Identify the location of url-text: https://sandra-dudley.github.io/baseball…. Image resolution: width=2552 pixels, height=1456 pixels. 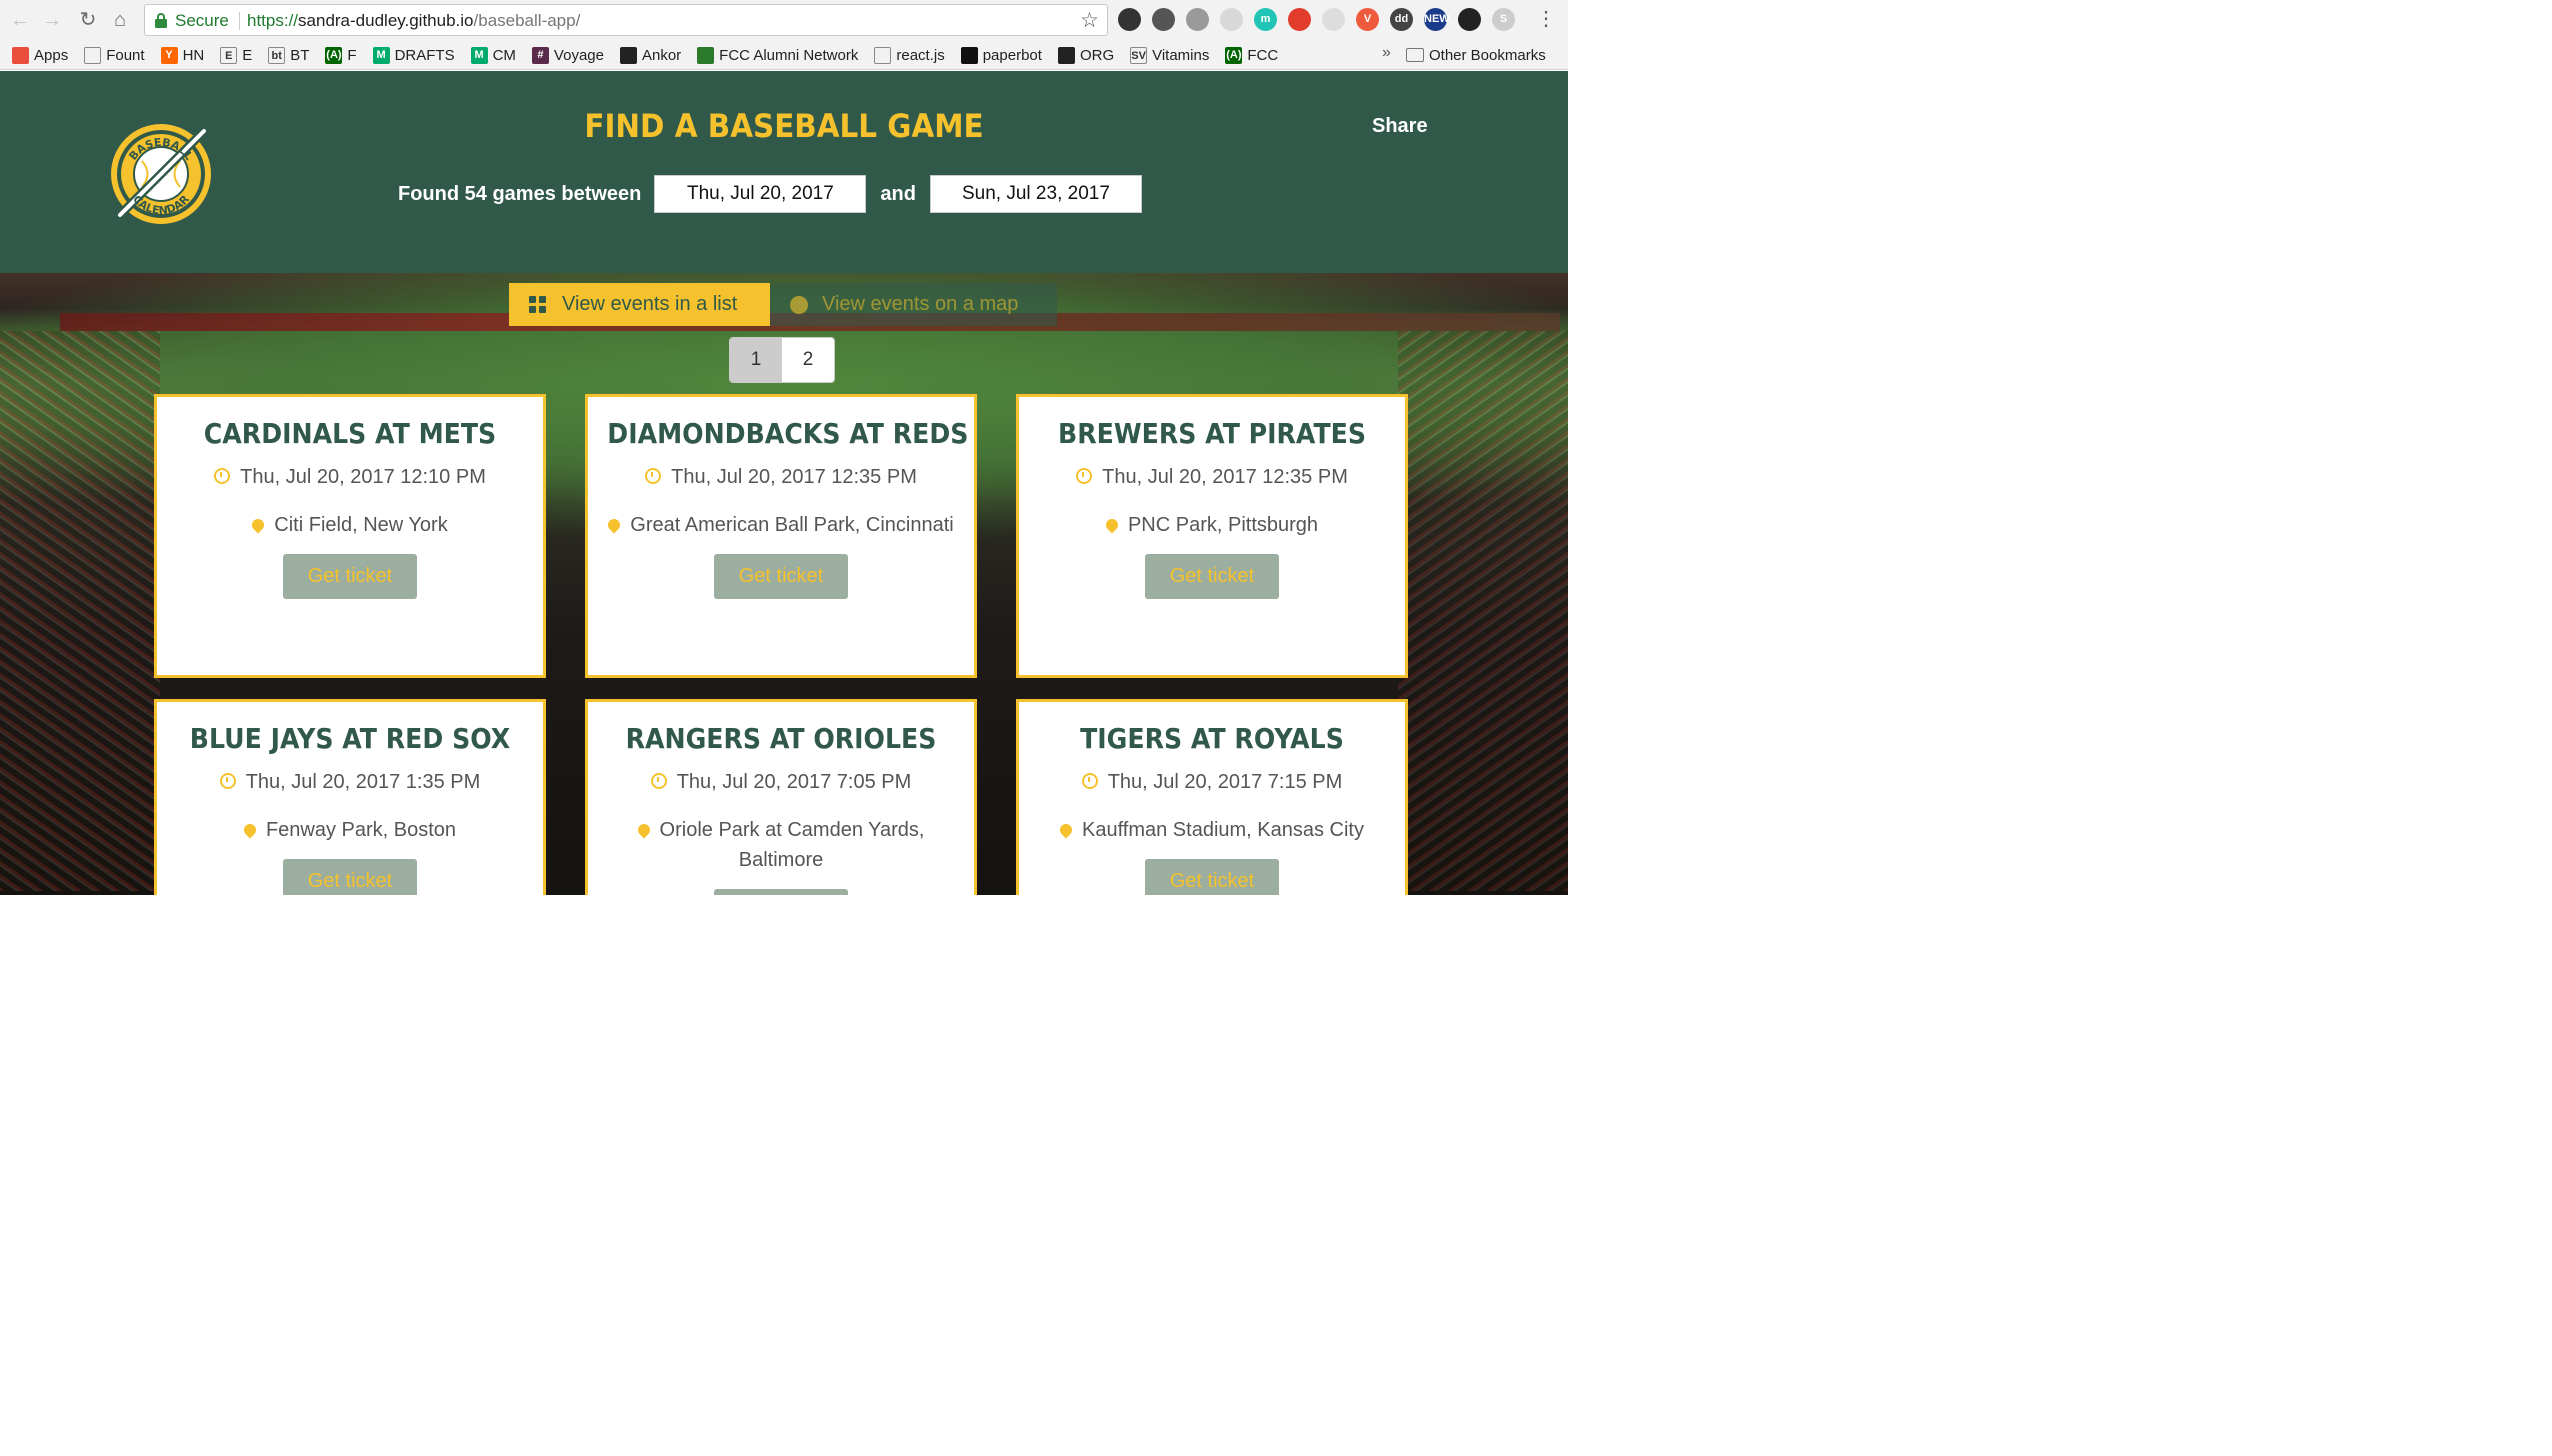
(413, 21).